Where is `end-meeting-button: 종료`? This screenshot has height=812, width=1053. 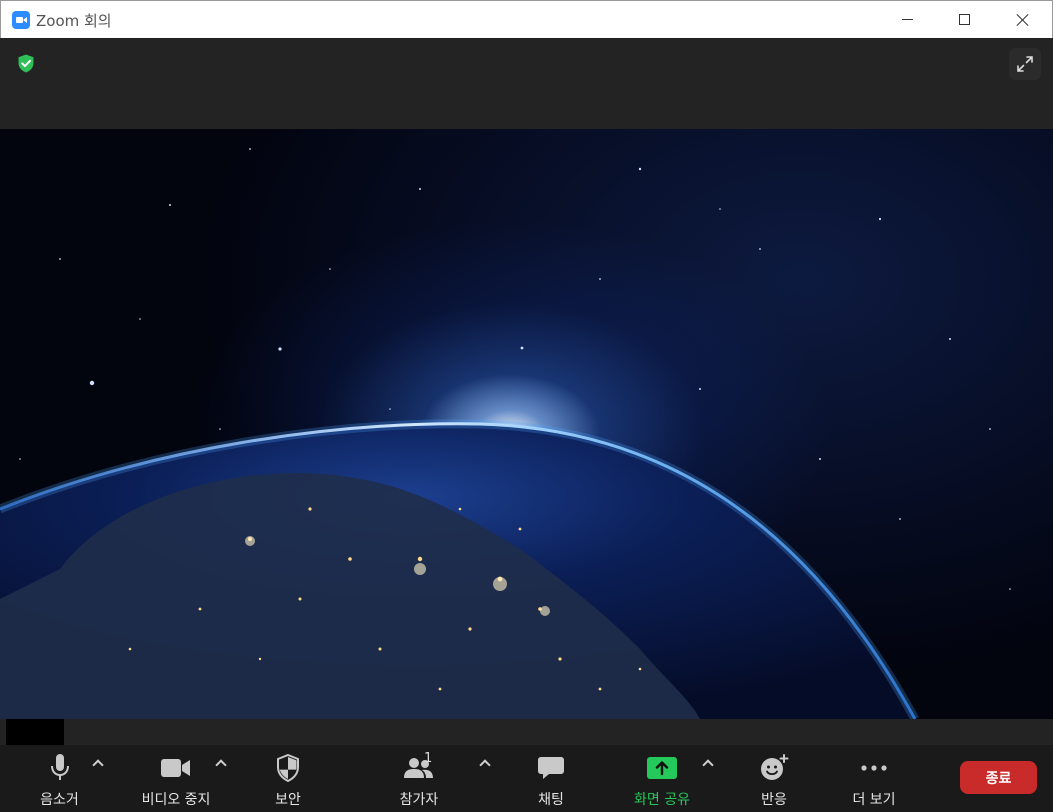
end-meeting-button: 종료 is located at coordinates (998, 777).